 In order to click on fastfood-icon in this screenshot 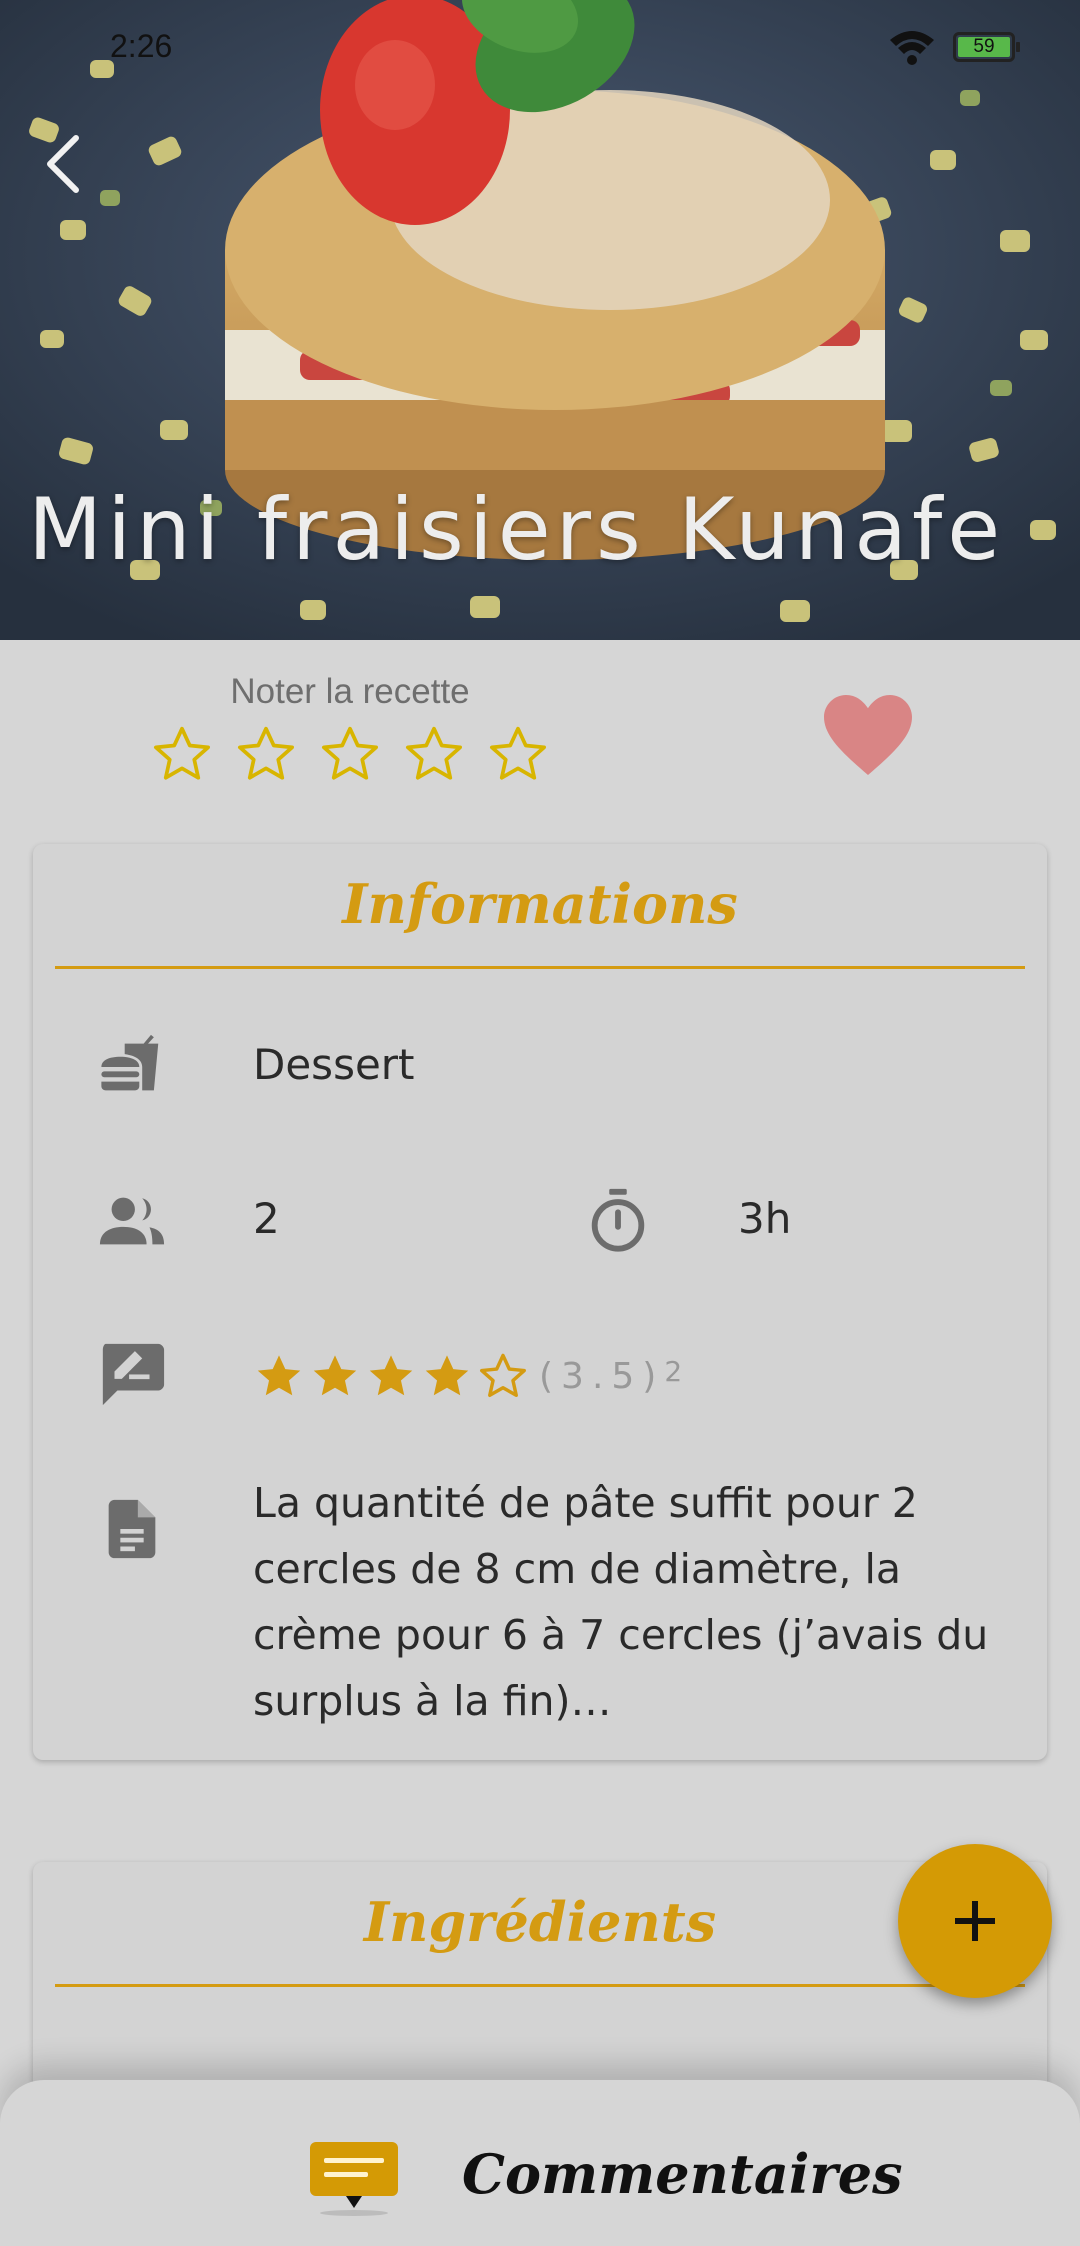, I will do `click(130, 1062)`.